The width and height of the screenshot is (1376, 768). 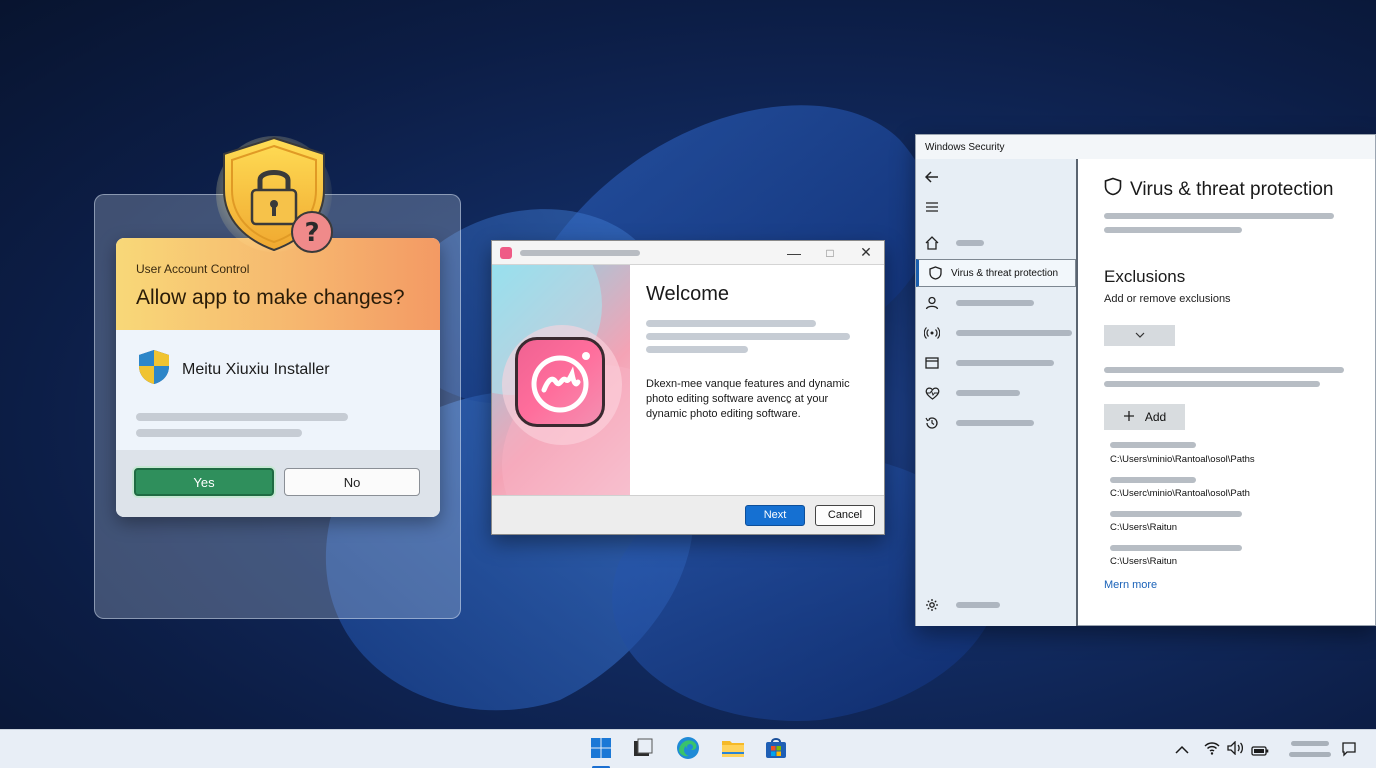 I want to click on edge-icon, so click(x=688, y=750).